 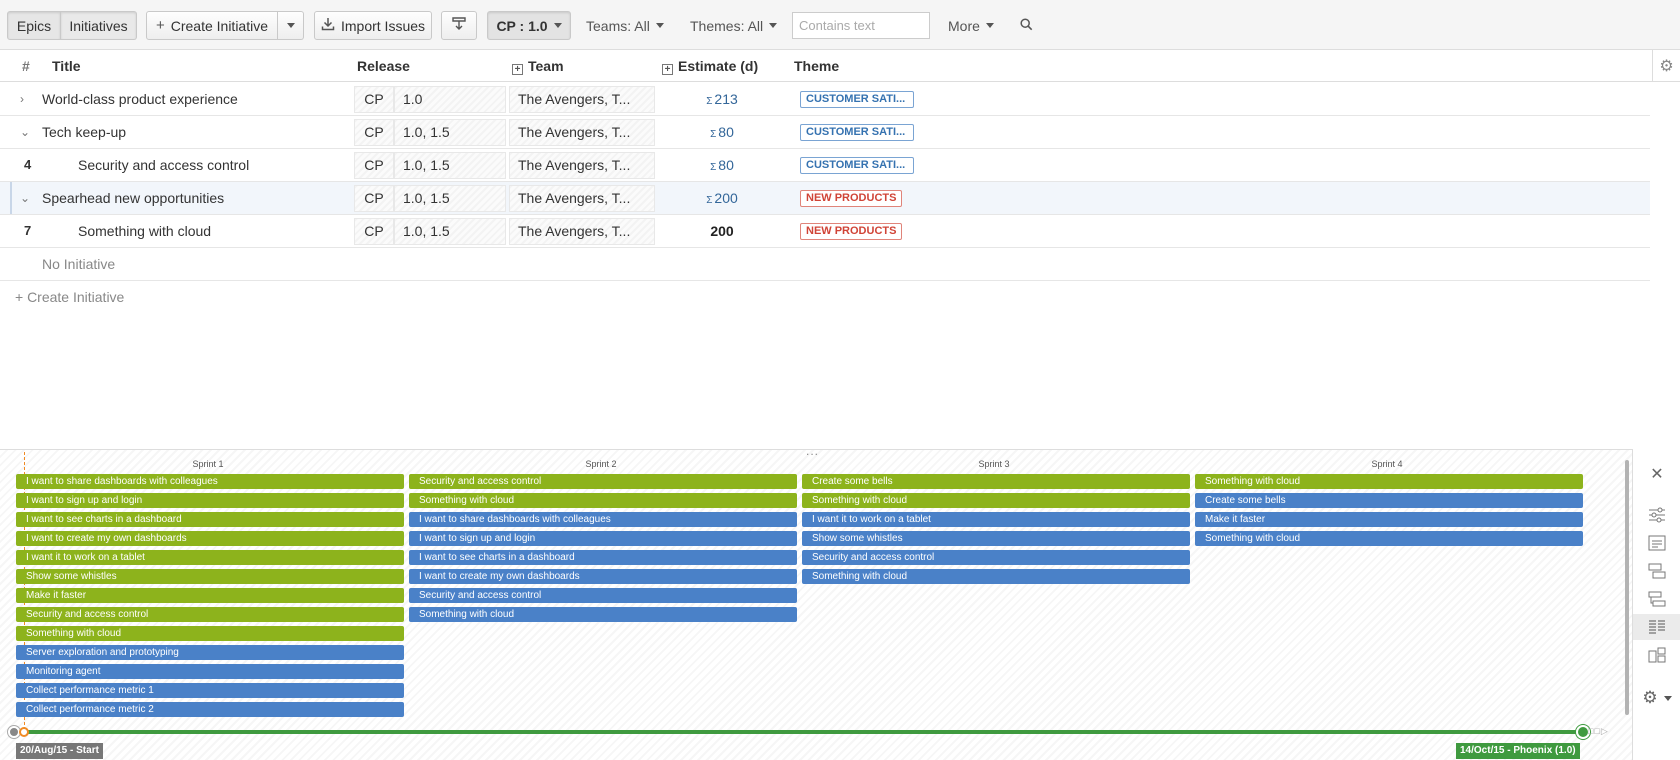 What do you see at coordinates (1666, 66) in the screenshot?
I see `column-settings-button: ⚙` at bounding box center [1666, 66].